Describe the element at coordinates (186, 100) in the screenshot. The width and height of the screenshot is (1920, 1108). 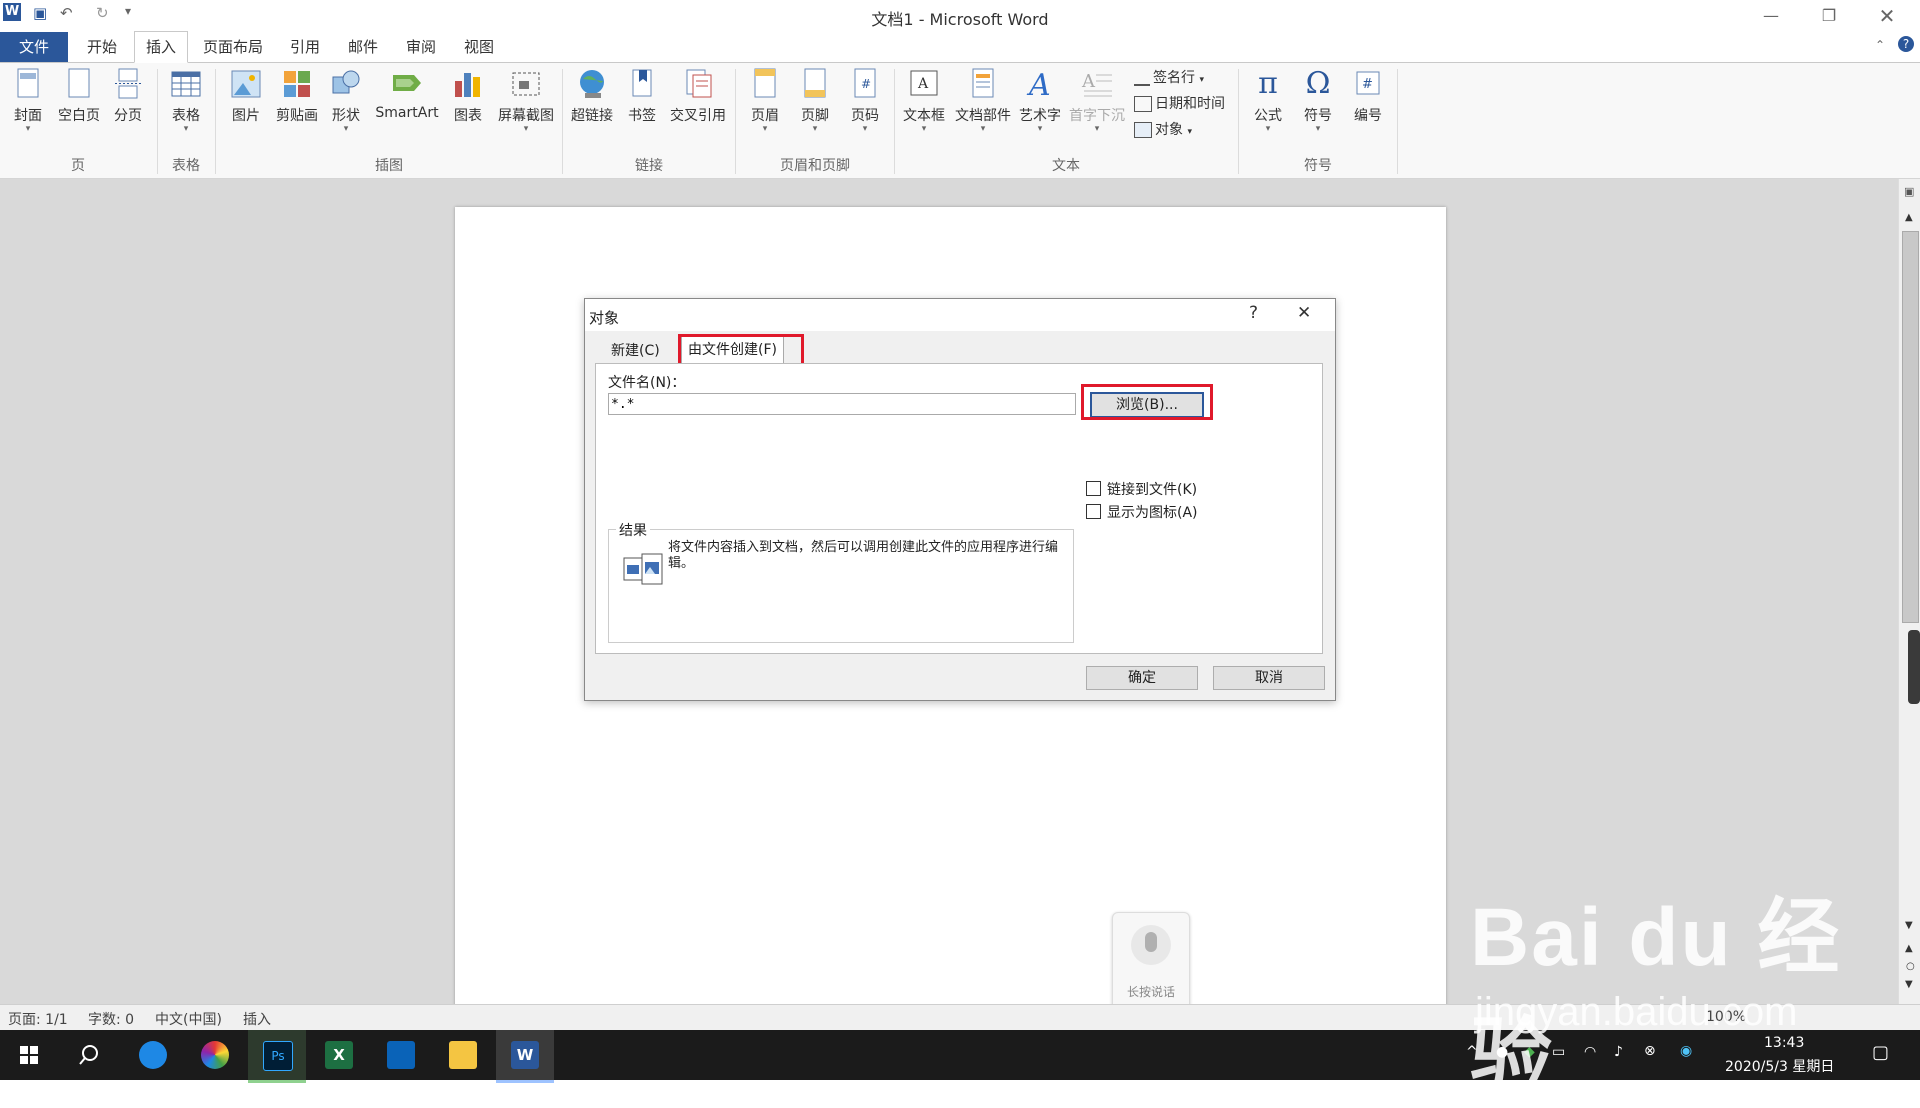
I see `table-button: 表格 ▾` at that location.